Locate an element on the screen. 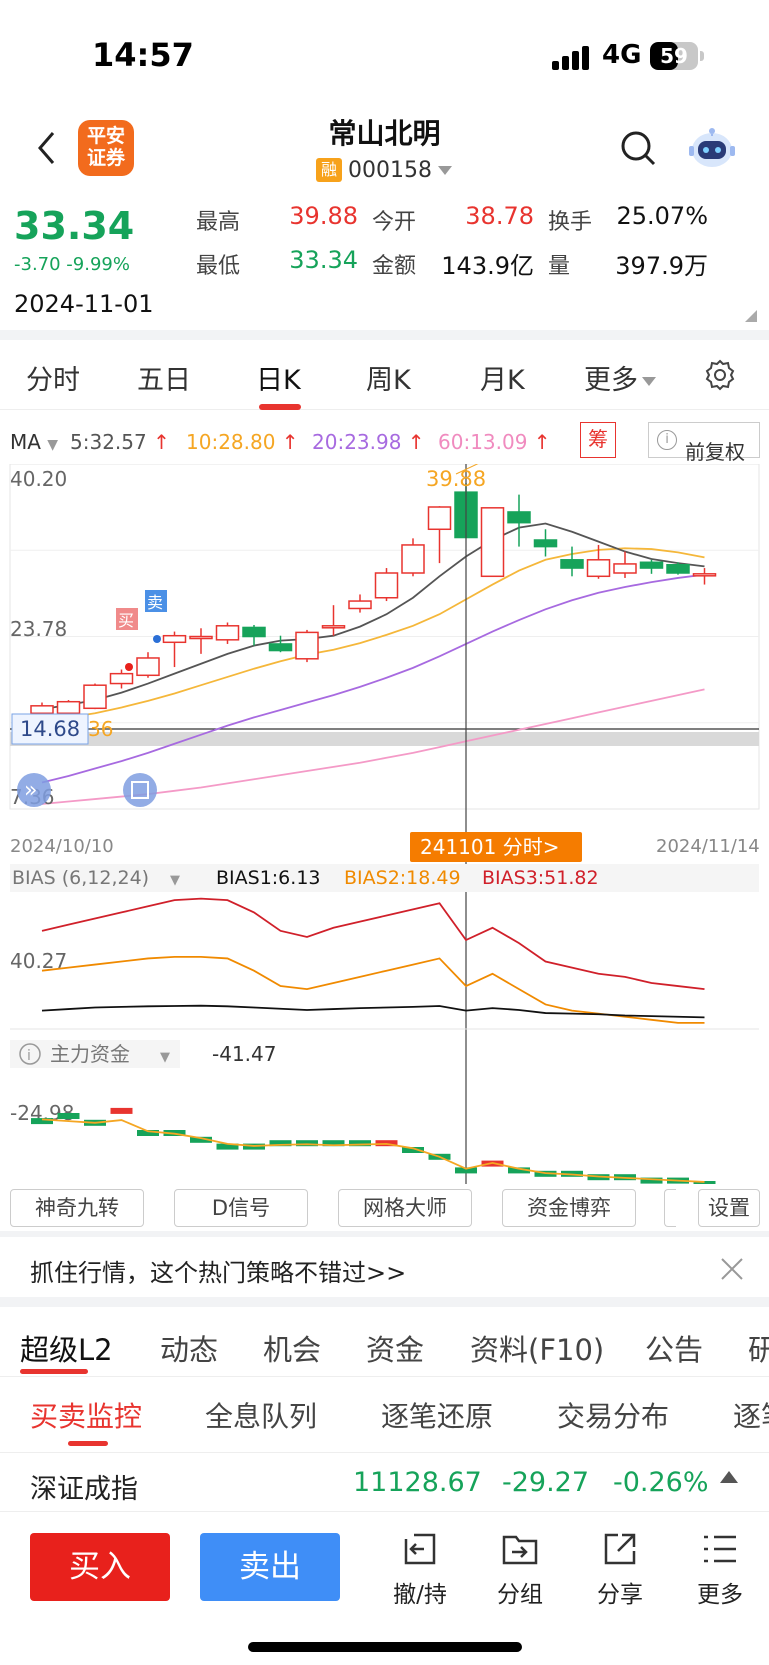 This screenshot has width=769, height=1665. sell-marker-label: 卖 is located at coordinates (155, 602).